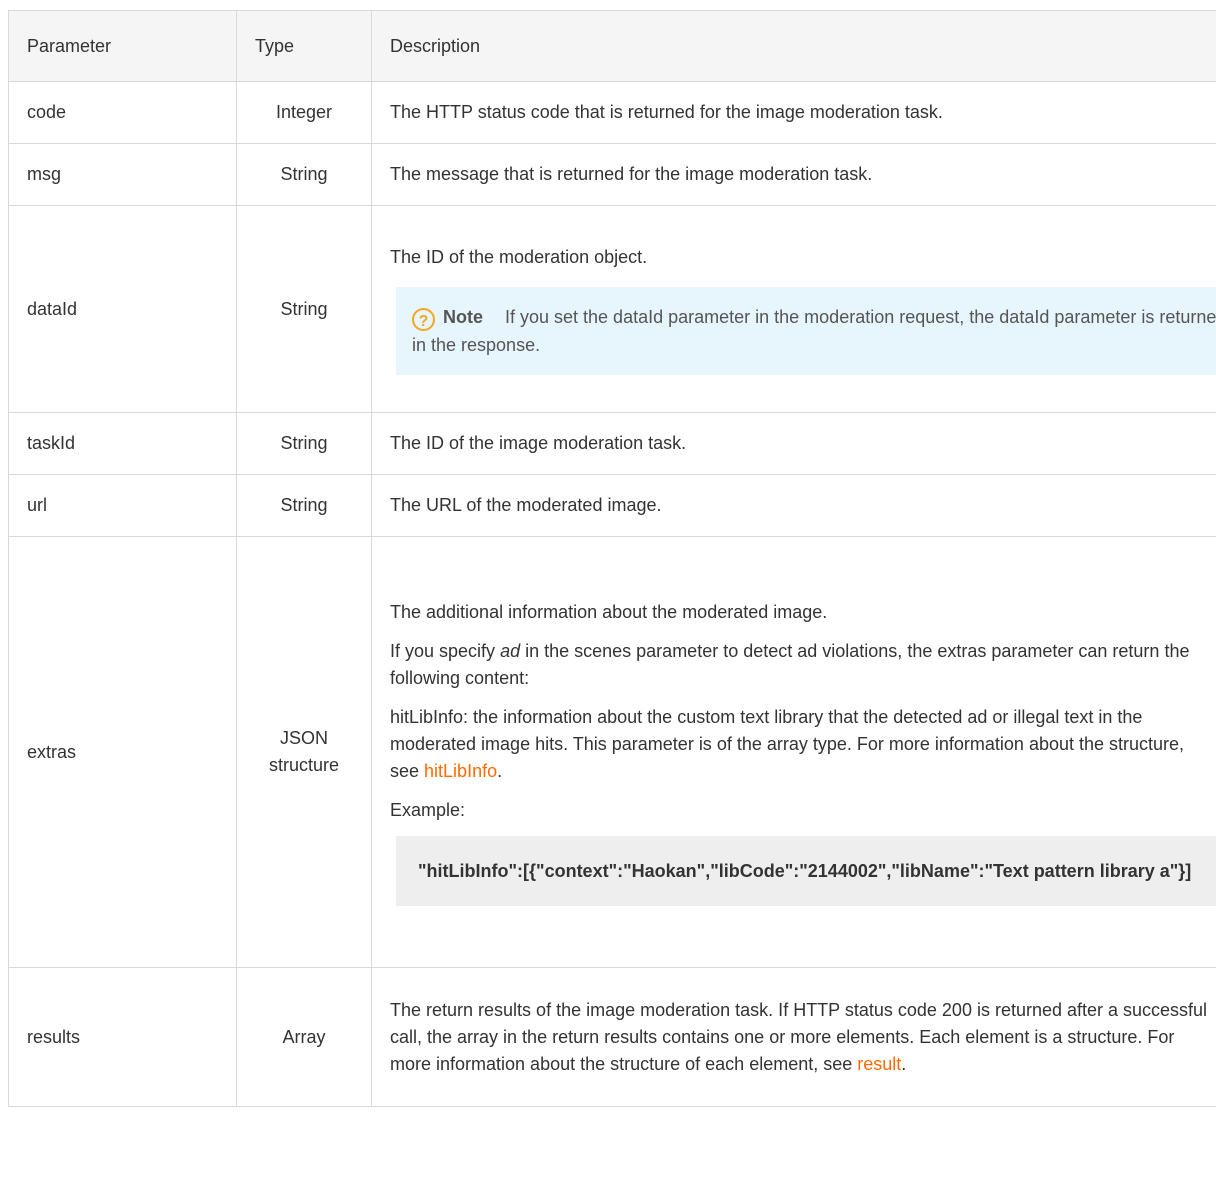  Describe the element at coordinates (122, 309) in the screenshot. I see `param-name: dataId` at that location.